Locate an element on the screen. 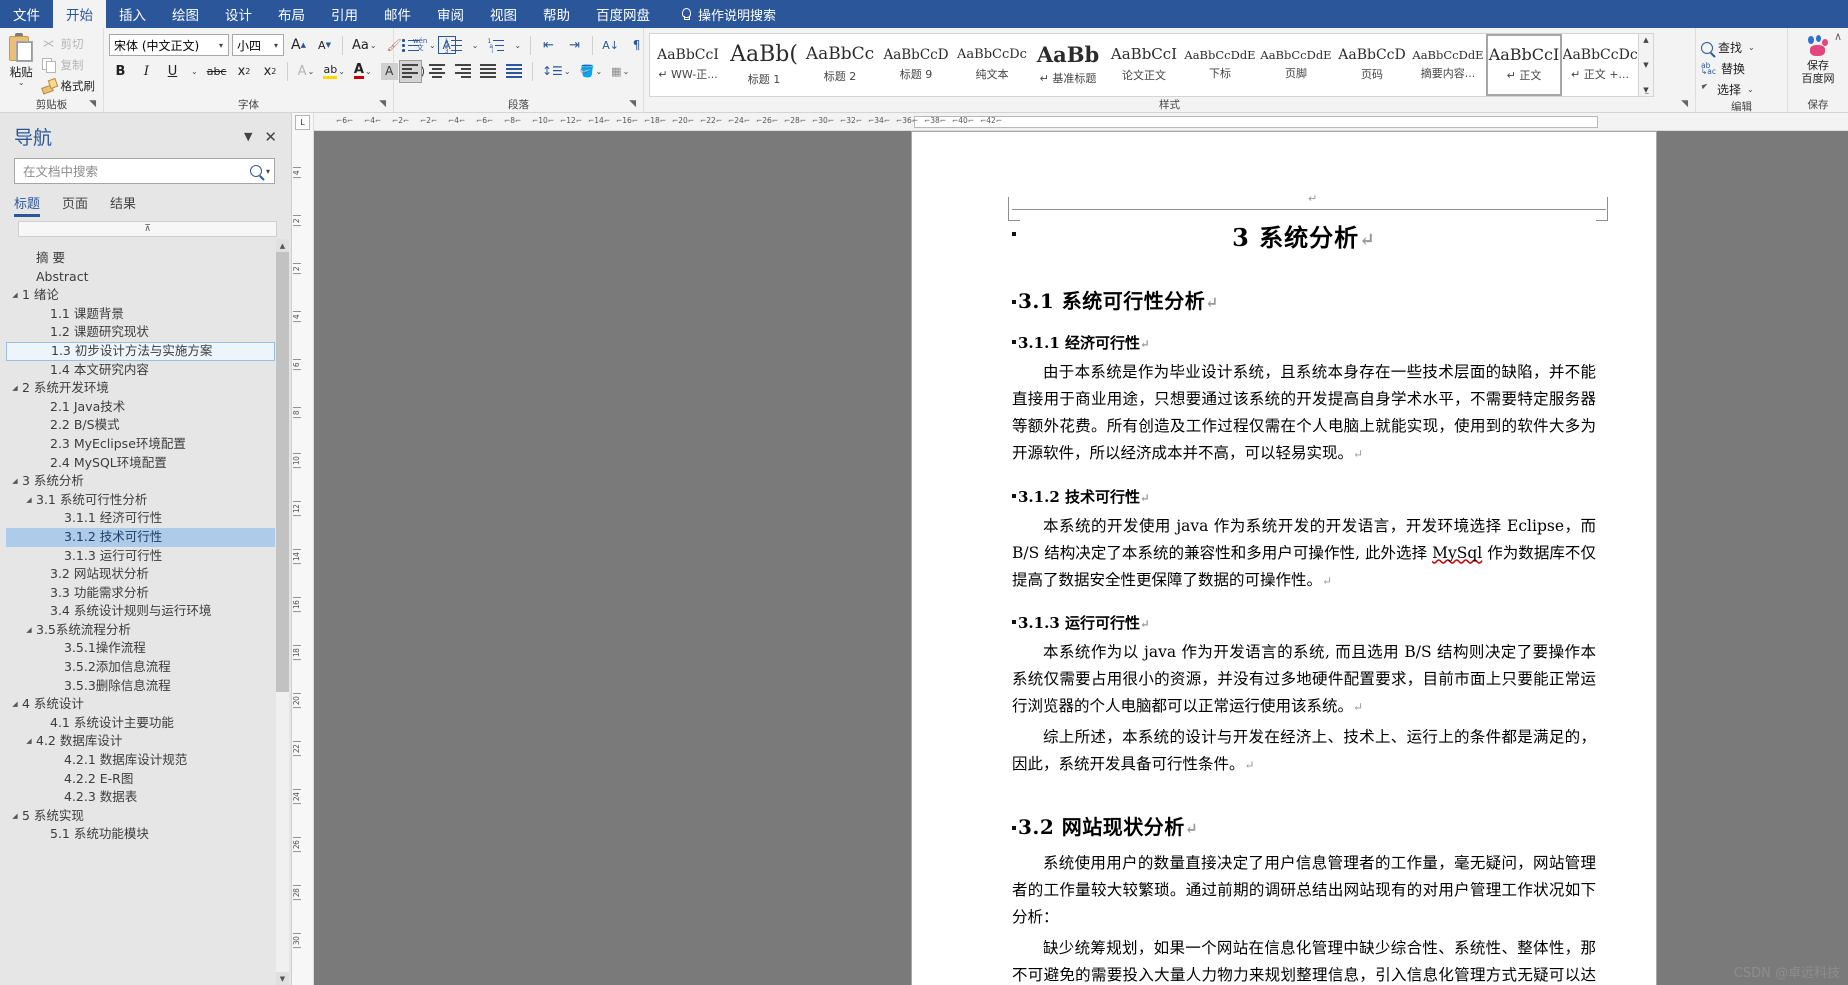 This screenshot has height=985, width=1848. nav-tree-item-5: 1.3 初步设计方法与实施方案 is located at coordinates (140, 351).